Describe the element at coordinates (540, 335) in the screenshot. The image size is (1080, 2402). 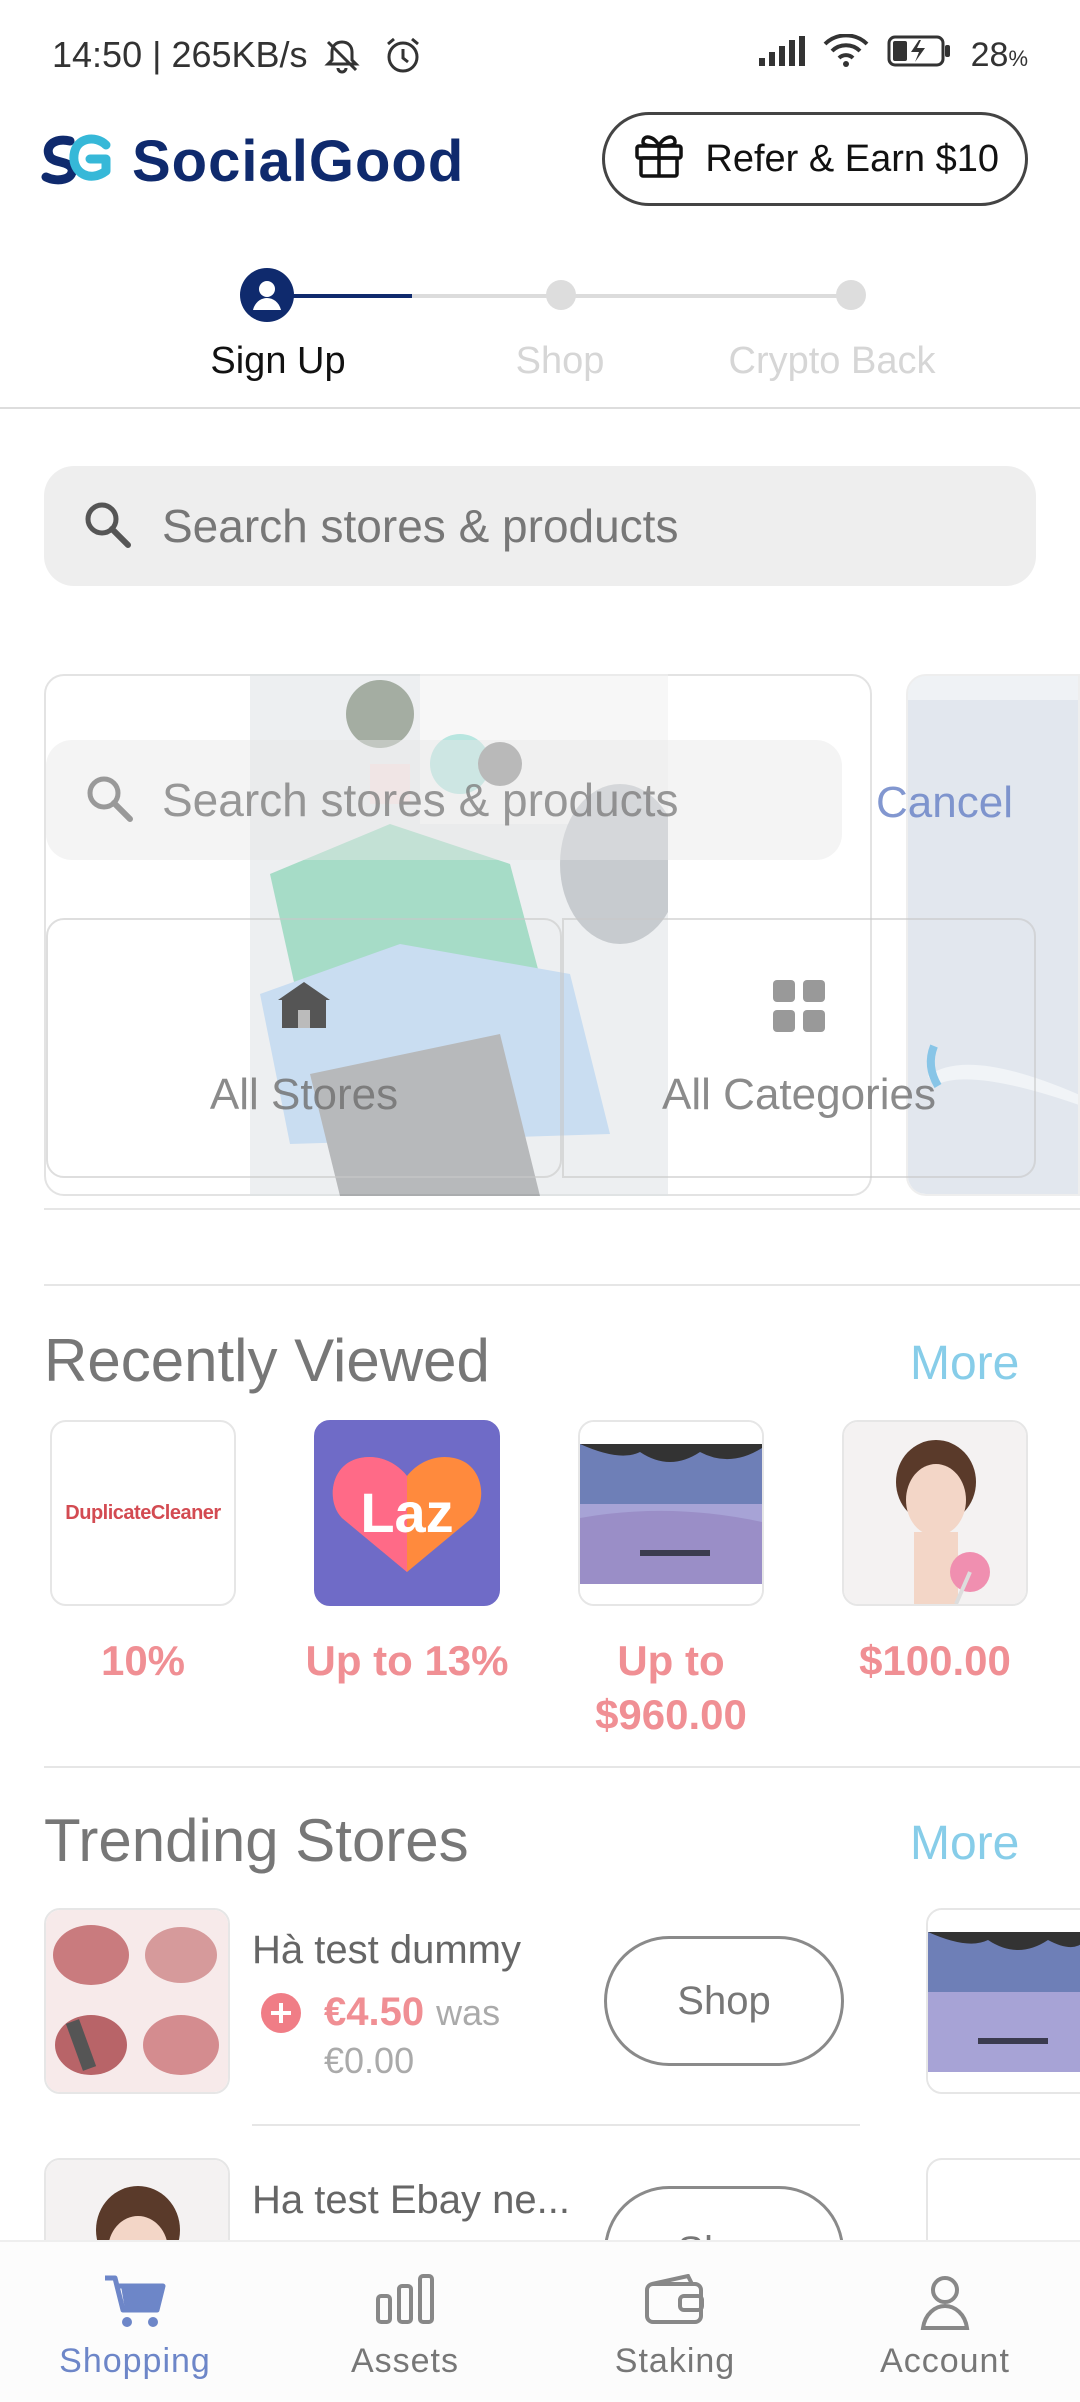
I see `signup-stepper: Sign Up Shop Crypto Back` at that location.